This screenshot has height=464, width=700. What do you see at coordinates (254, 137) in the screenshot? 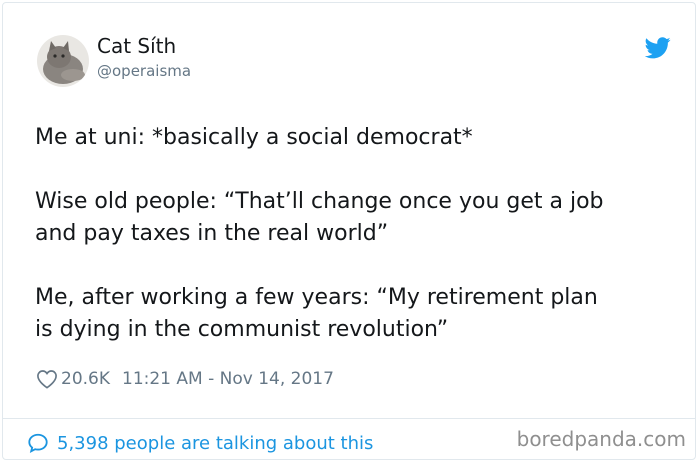
I see `tweet-line: Me at uni: *basically a social democrat*` at bounding box center [254, 137].